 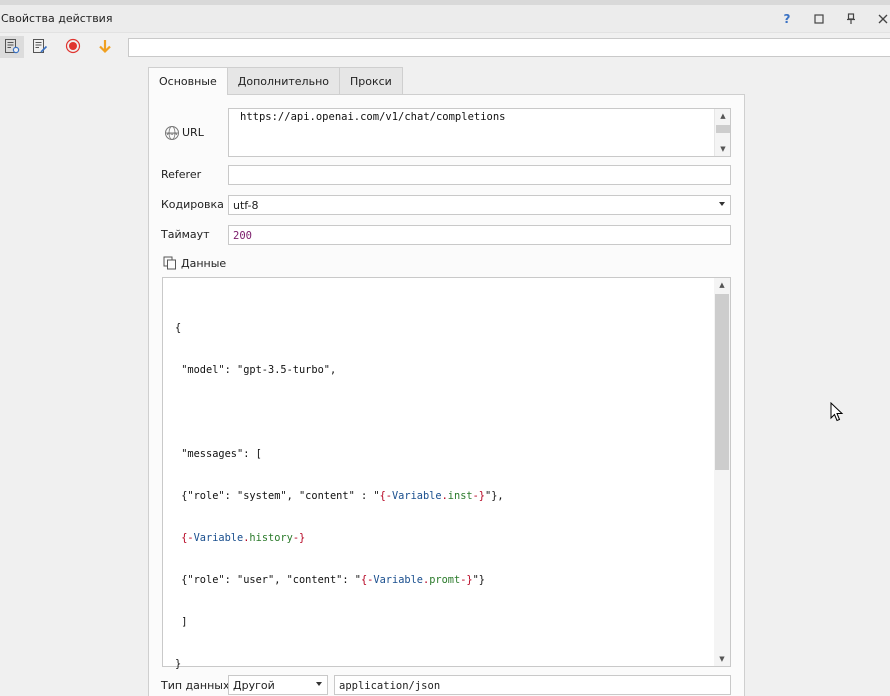 I want to click on edit-properties-icon, so click(x=40, y=47).